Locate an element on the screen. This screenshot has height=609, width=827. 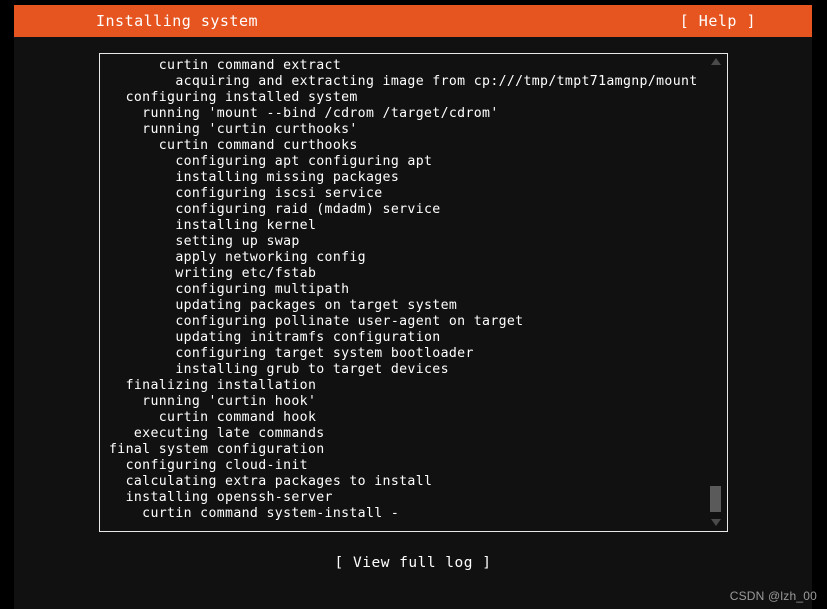
scroll-up-arrow-icon is located at coordinates (716, 61).